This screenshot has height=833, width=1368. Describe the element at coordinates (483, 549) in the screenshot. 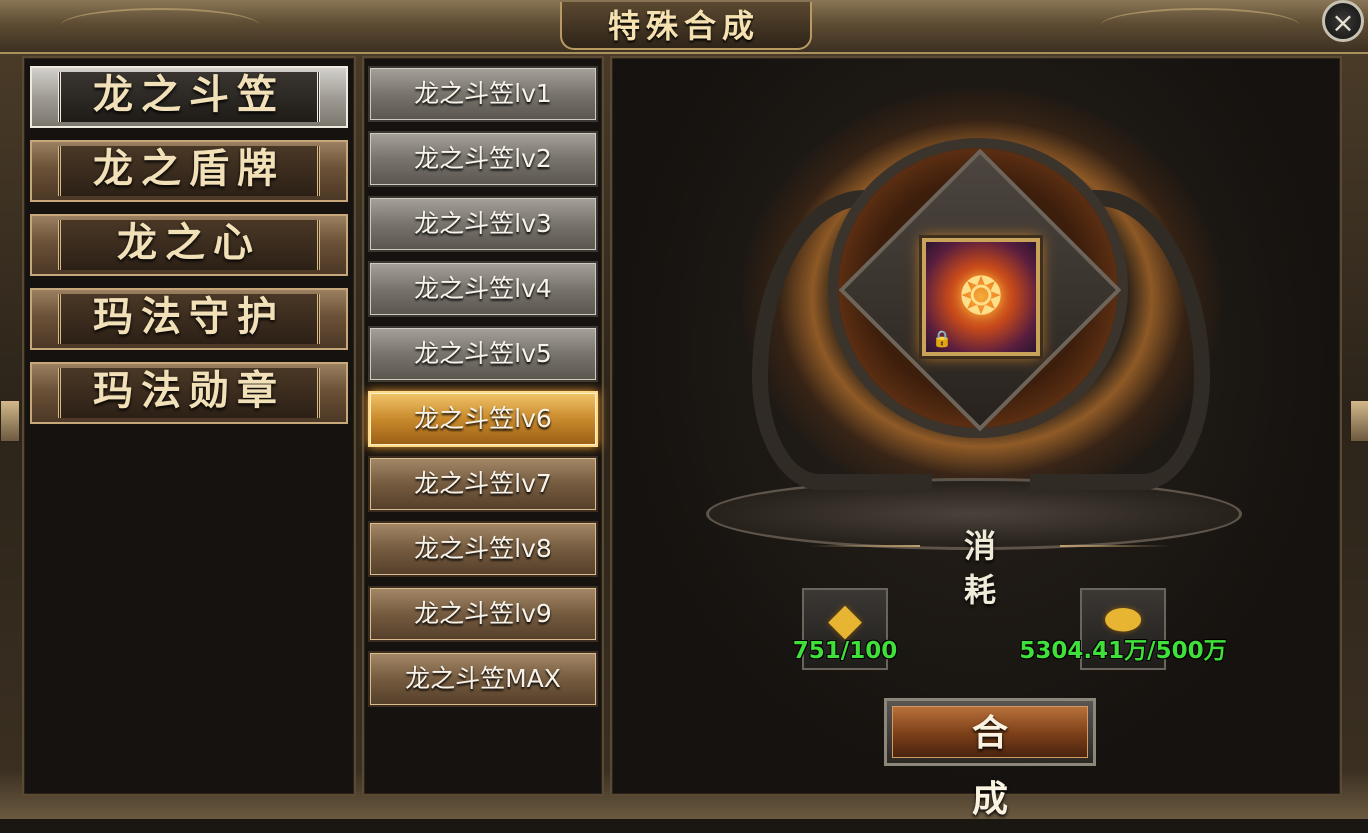

I see `level-button-lv8: 龙之斗笠lv8` at that location.